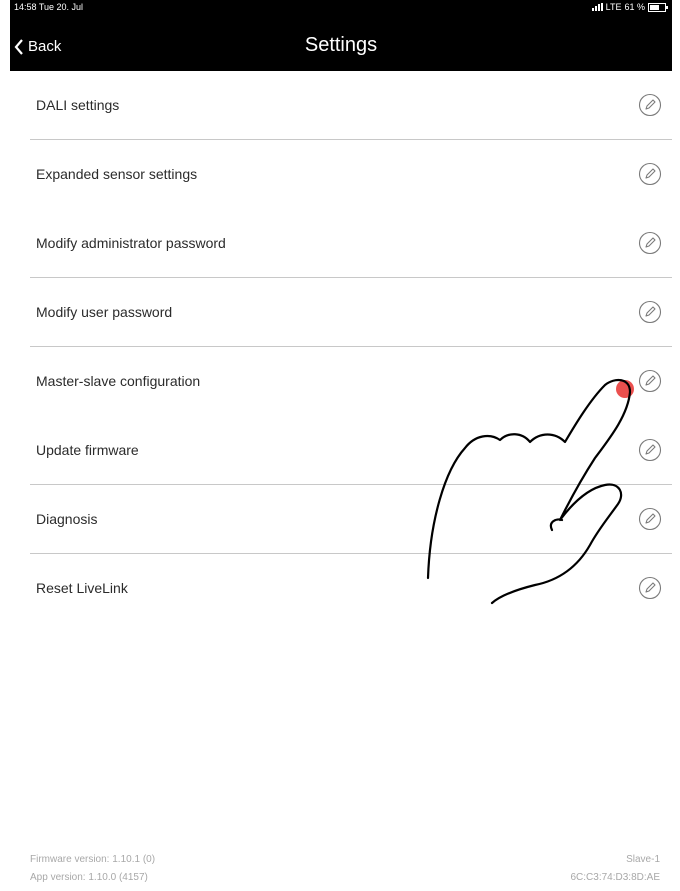 This screenshot has height=891, width=680. Describe the element at coordinates (341, 519) in the screenshot. I see `settings-row: Diagnosis` at that location.